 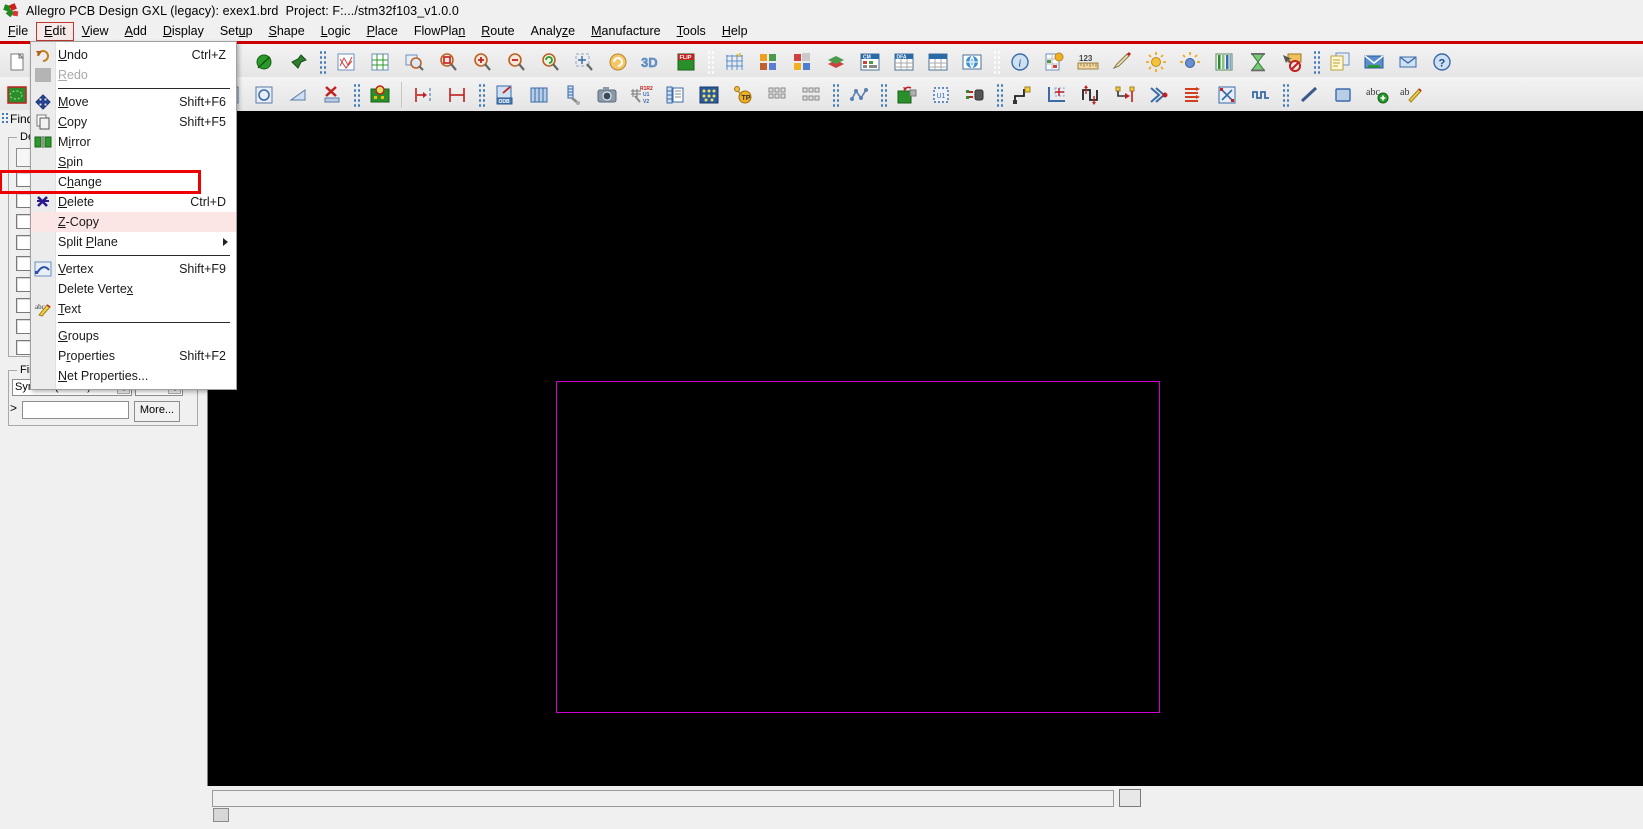 What do you see at coordinates (55, 31) in the screenshot?
I see `menu-edit: Edit` at bounding box center [55, 31].